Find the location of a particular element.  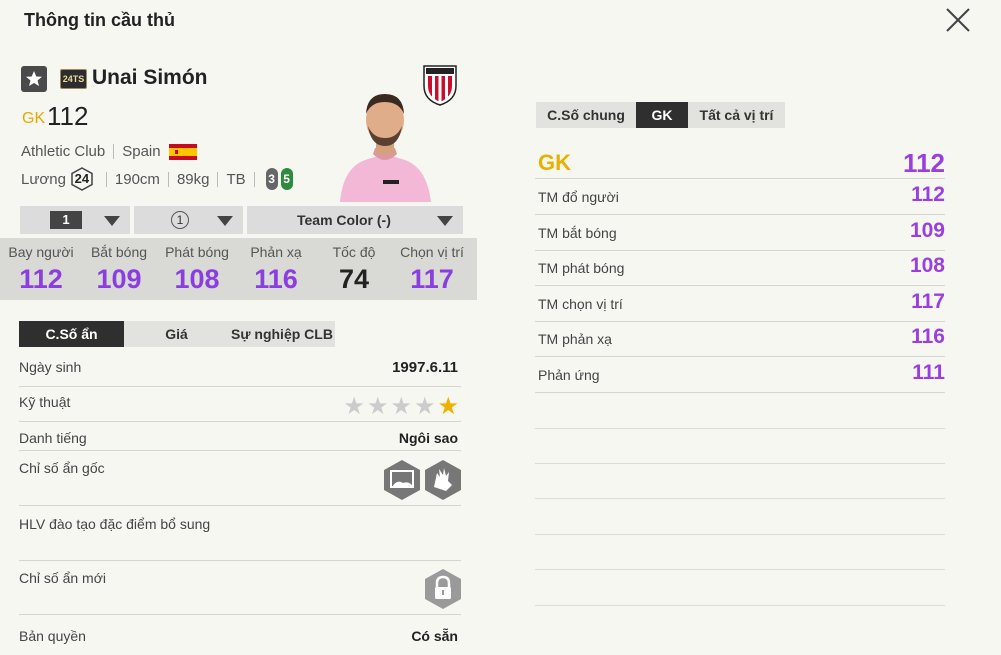

tab-hidden-stats: C.Số ẩn is located at coordinates (71, 334).